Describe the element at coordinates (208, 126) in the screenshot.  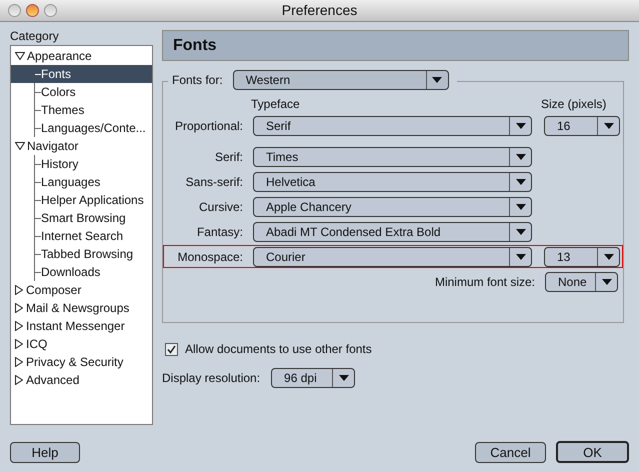
I see `font-row-label: Proportional:` at that location.